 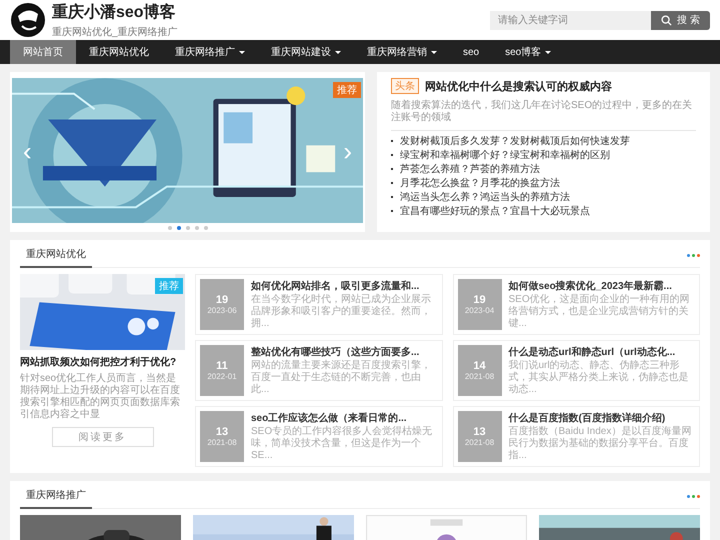 What do you see at coordinates (571, 20) in the screenshot?
I see `search-field: 请输入关键字词` at bounding box center [571, 20].